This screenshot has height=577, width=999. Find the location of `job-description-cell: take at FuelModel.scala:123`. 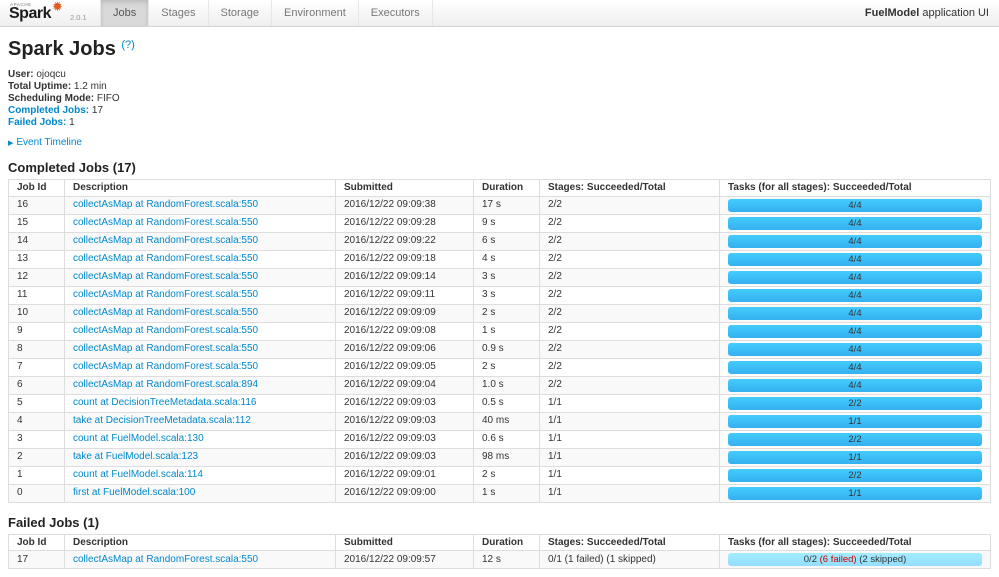

job-description-cell: take at FuelModel.scala:123 is located at coordinates (200, 456).